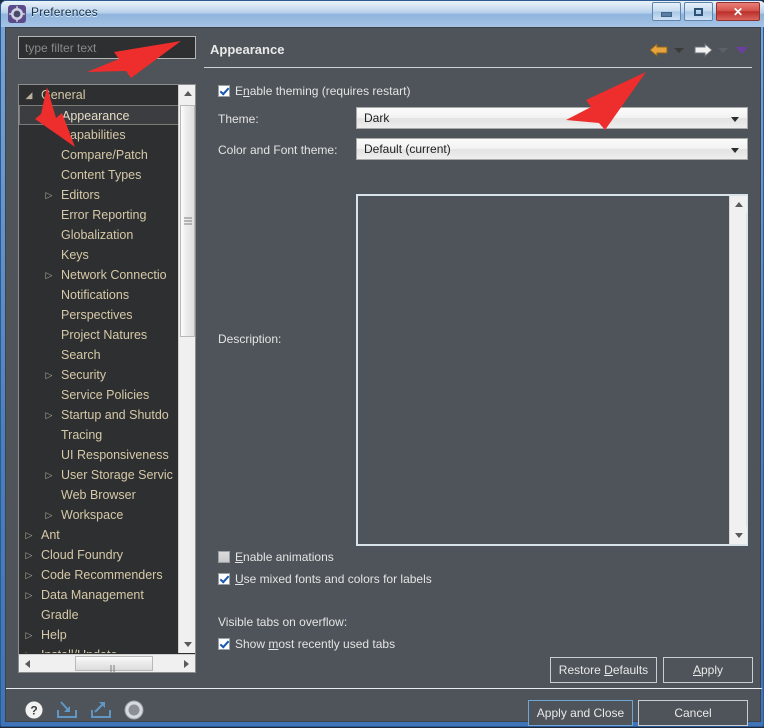 The width and height of the screenshot is (764, 728). What do you see at coordinates (325, 579) in the screenshot?
I see `mixed-fonts-checkbox-row: Use mixed fonts and colors for labels` at bounding box center [325, 579].